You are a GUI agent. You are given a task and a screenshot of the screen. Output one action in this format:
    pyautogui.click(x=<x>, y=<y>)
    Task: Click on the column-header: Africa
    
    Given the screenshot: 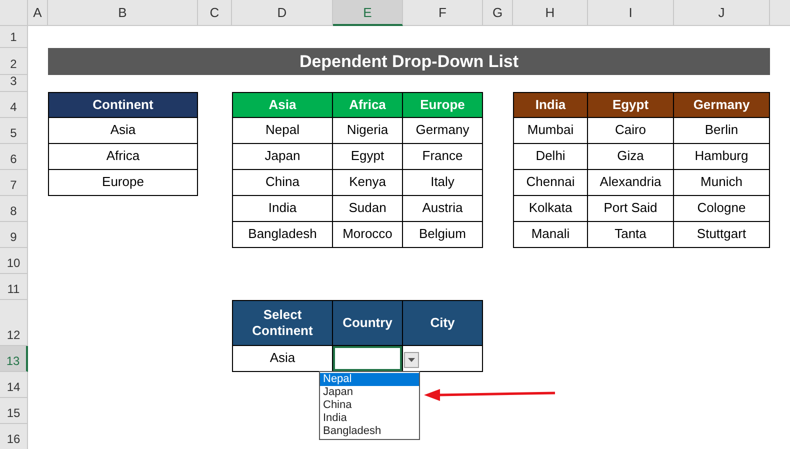 What is the action you would take?
    pyautogui.click(x=368, y=105)
    